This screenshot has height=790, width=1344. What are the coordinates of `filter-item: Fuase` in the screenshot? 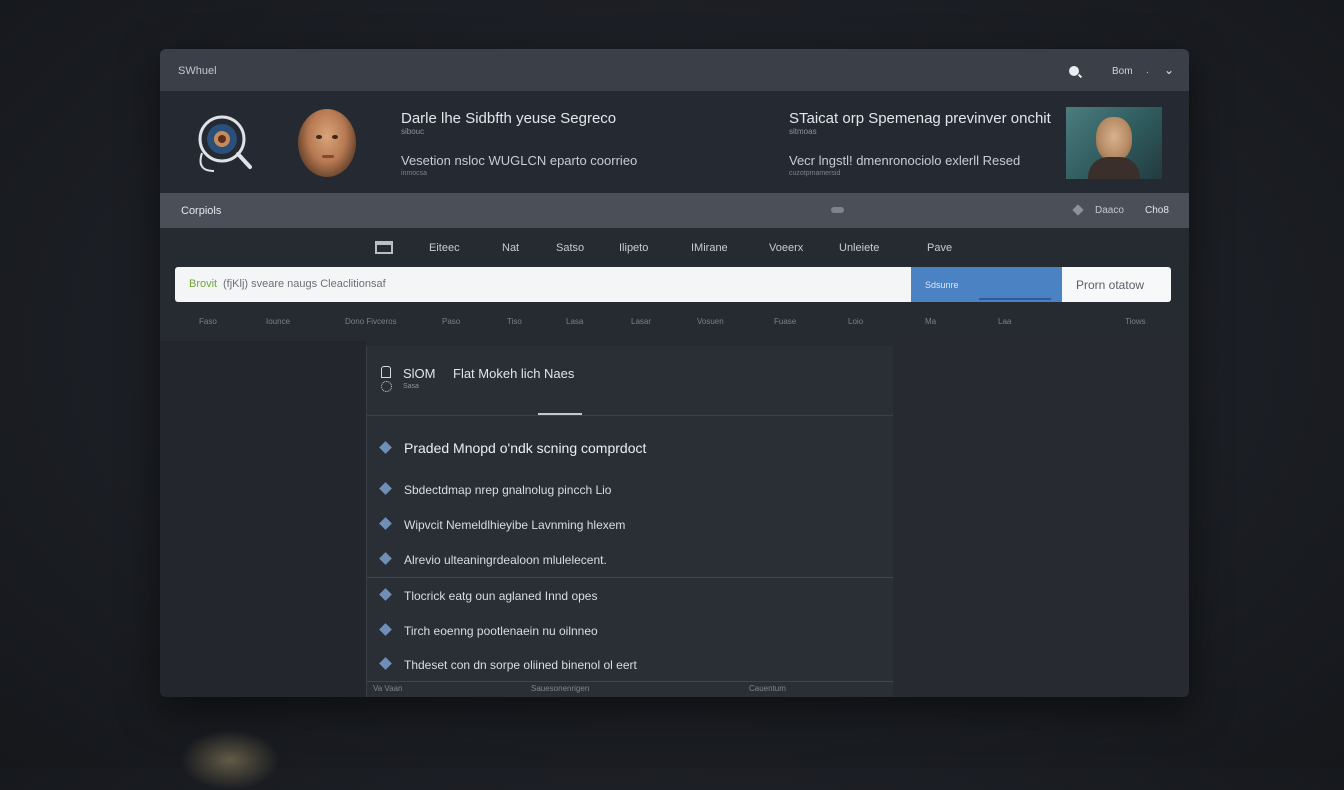 It's located at (785, 321).